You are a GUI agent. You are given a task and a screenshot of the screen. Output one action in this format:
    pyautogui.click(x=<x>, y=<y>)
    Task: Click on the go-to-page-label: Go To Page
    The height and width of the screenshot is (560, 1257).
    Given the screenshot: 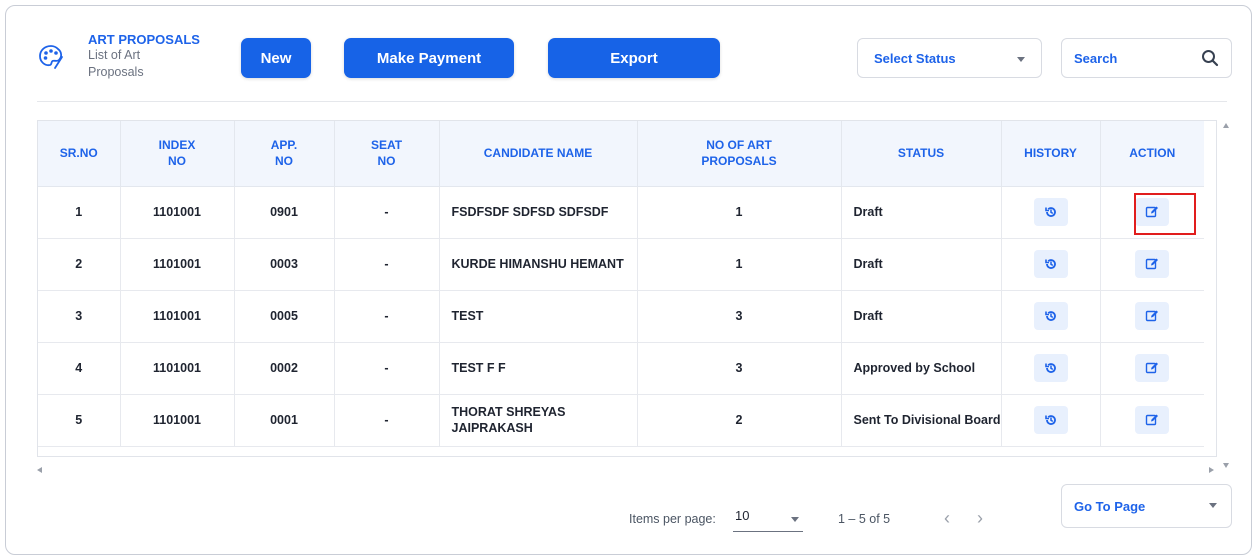 What is the action you would take?
    pyautogui.click(x=1110, y=506)
    